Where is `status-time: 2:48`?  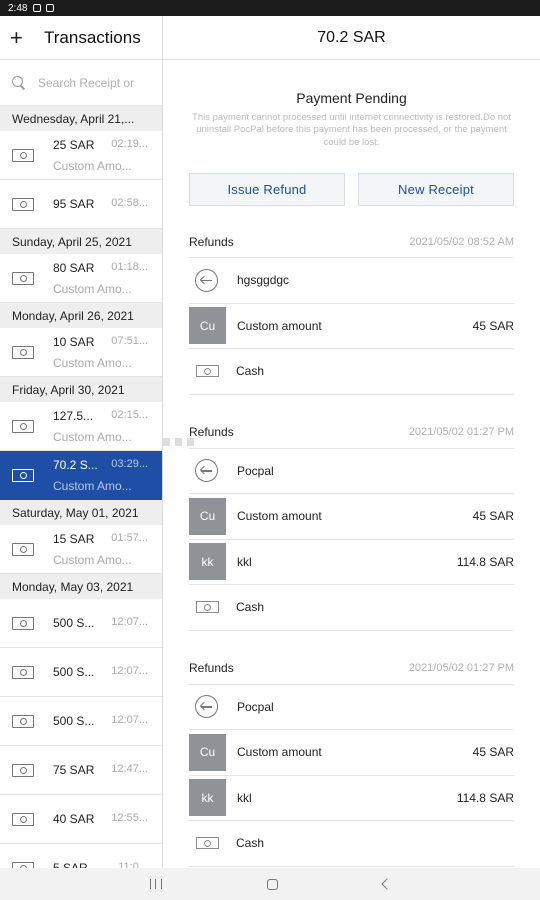
status-time: 2:48 is located at coordinates (18, 8).